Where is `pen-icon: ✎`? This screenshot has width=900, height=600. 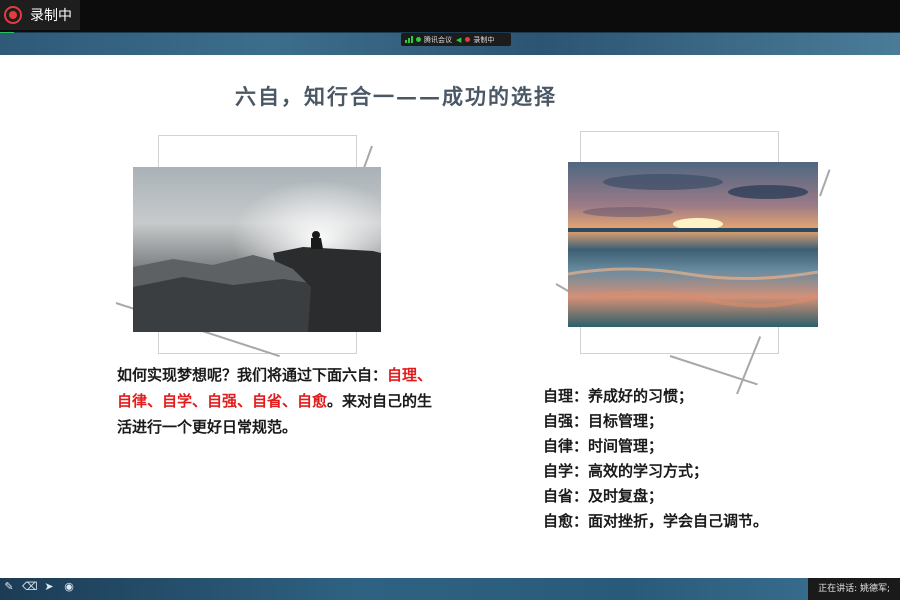 pen-icon: ✎ is located at coordinates (9, 587).